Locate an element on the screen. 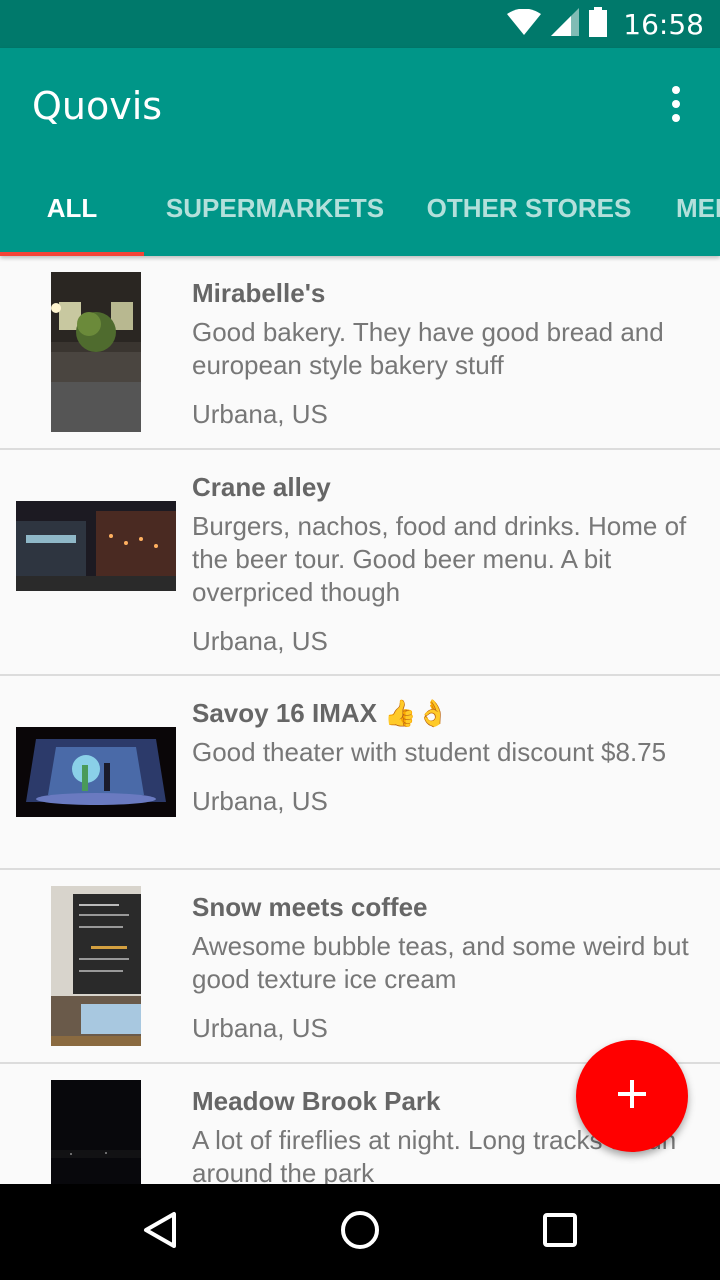 The image size is (720, 1280). back-icon is located at coordinates (160, 1232).